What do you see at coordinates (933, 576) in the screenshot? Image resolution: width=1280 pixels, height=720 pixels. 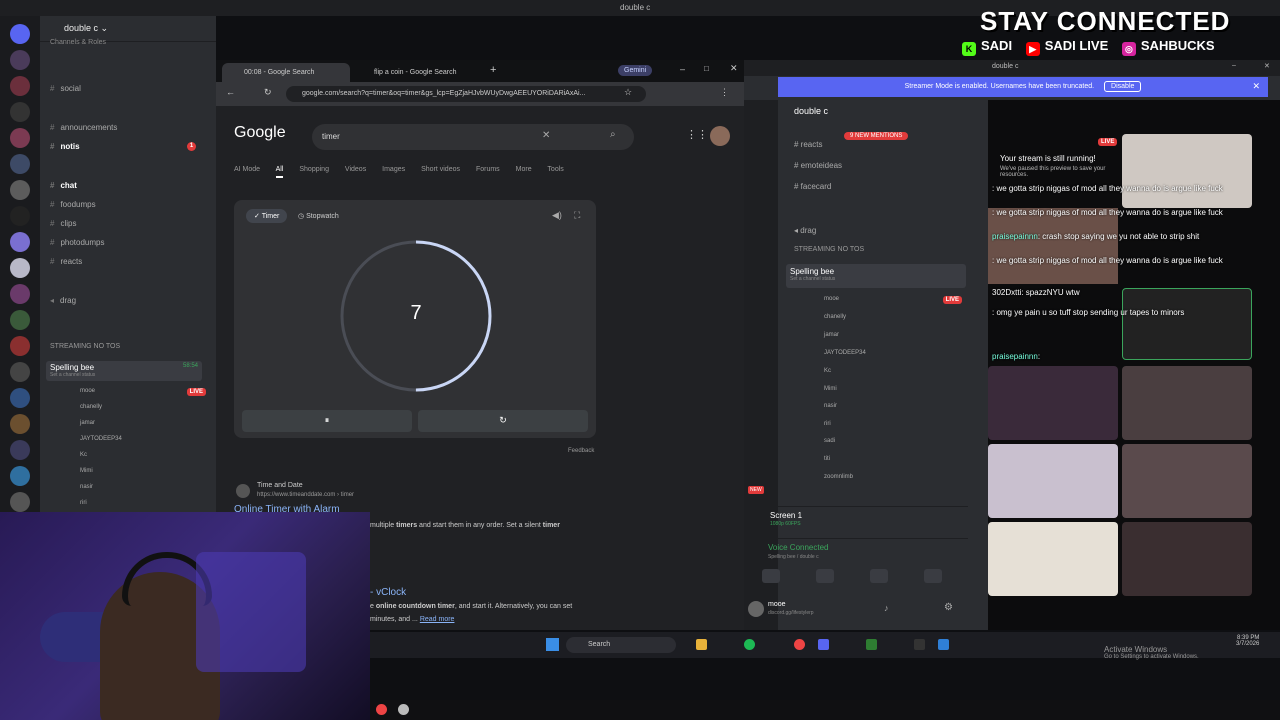 I see `soundboard-button` at bounding box center [933, 576].